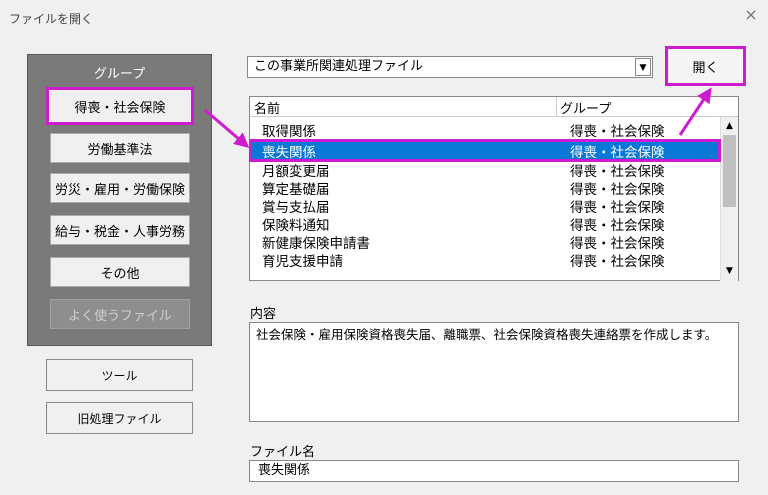 The image size is (768, 495). What do you see at coordinates (458, 117) in the screenshot?
I see `annotation-arrows` at bounding box center [458, 117].